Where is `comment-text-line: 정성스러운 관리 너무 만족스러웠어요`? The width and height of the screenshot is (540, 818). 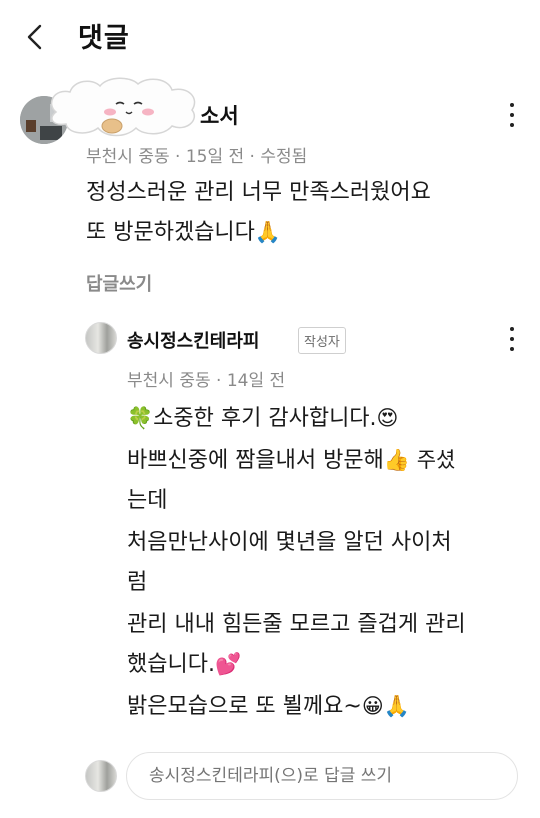 comment-text-line: 정성스러운 관리 너무 만족스러웠어요 is located at coordinates (258, 192).